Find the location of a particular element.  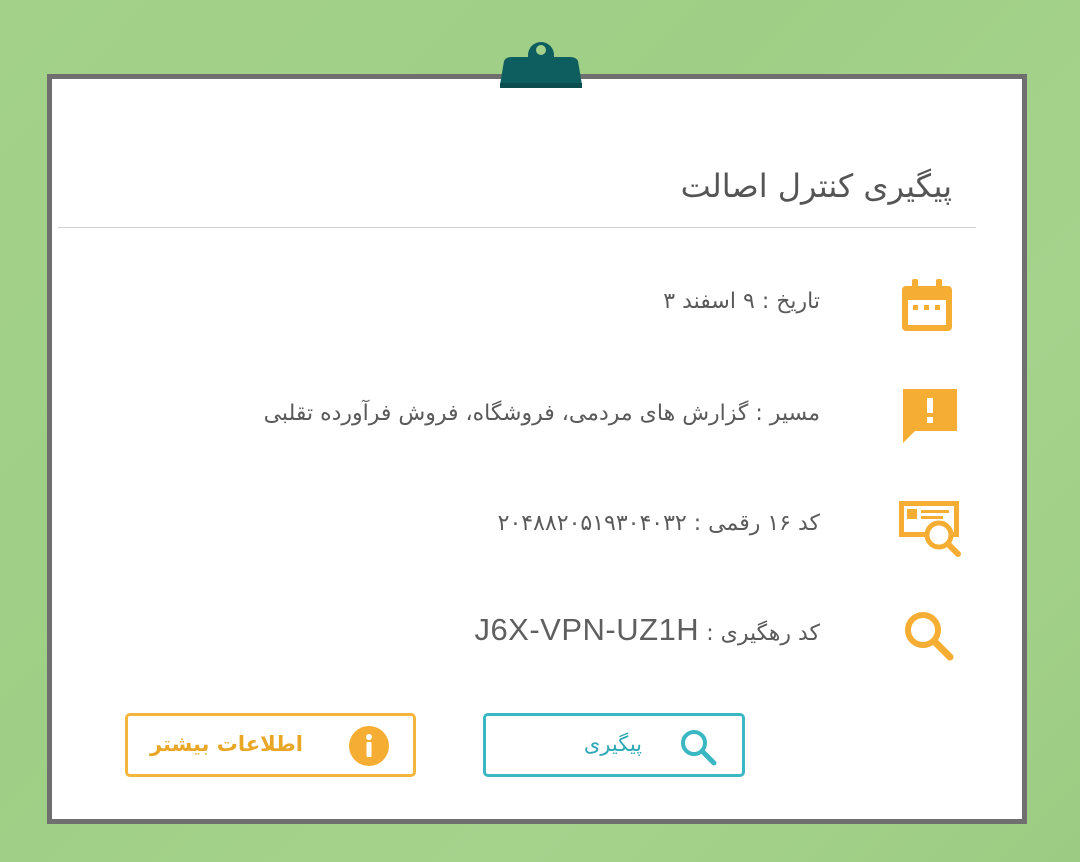

track-button: پیگیری is located at coordinates (614, 745).